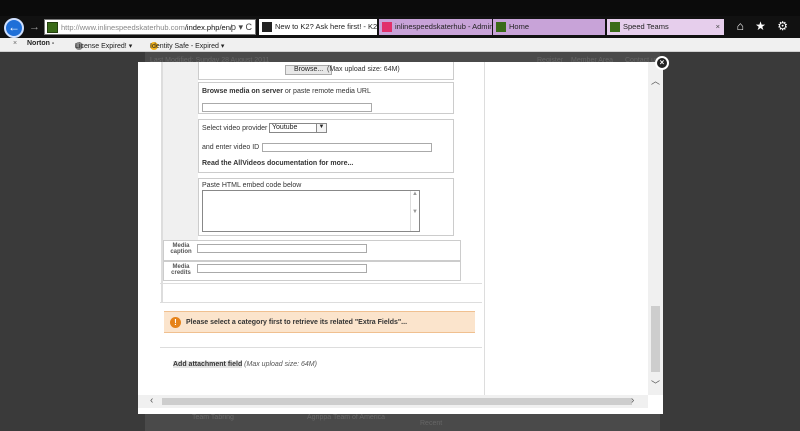  What do you see at coordinates (252, 185) in the screenshot?
I see `embed-code-label: Paste HTML embed code below` at bounding box center [252, 185].